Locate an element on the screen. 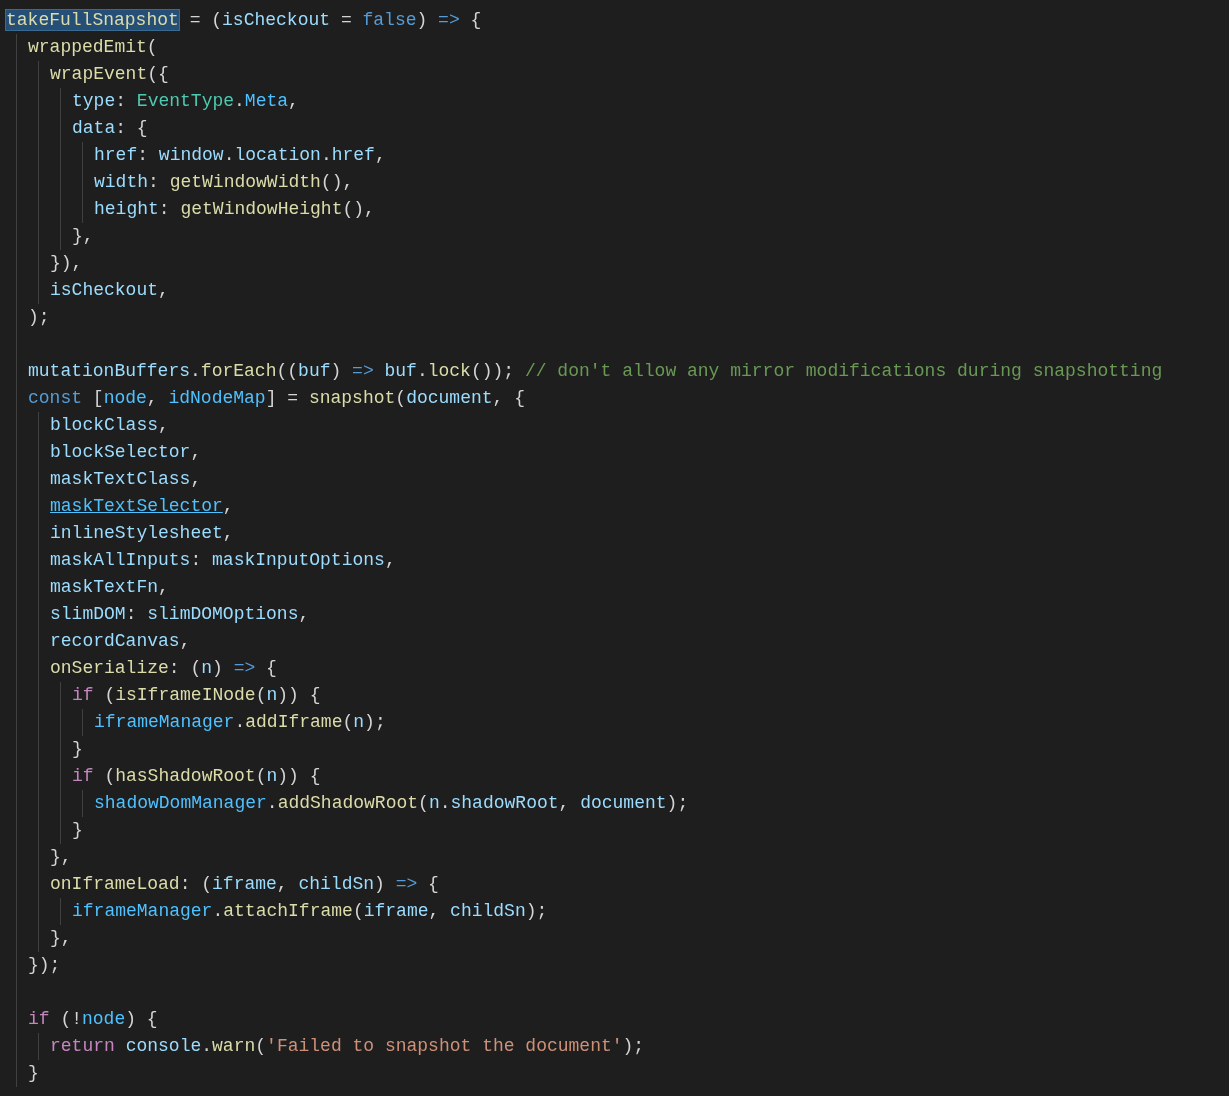 Image resolution: width=1229 pixels, height=1096 pixels. code-line: iframeManager.attachIframe(iframe, childSn); is located at coordinates (310, 911).